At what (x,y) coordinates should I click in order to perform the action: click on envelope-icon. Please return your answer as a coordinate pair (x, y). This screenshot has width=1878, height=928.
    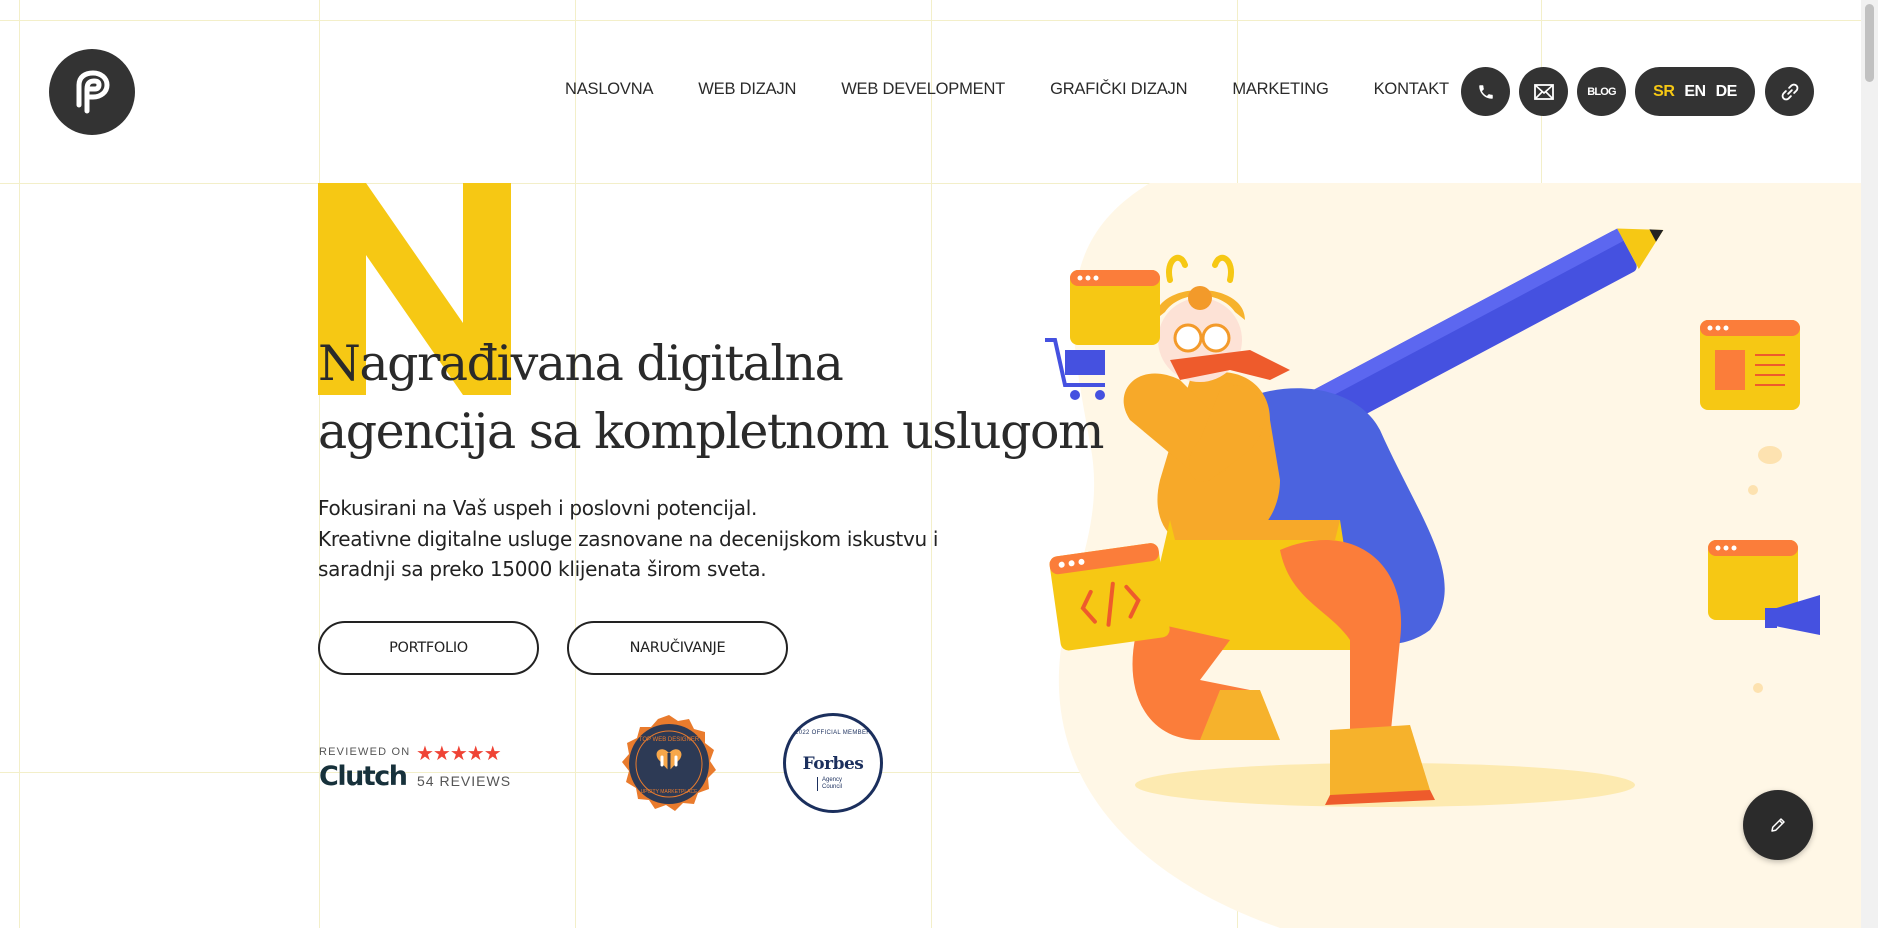
    Looking at the image, I should click on (1543, 91).